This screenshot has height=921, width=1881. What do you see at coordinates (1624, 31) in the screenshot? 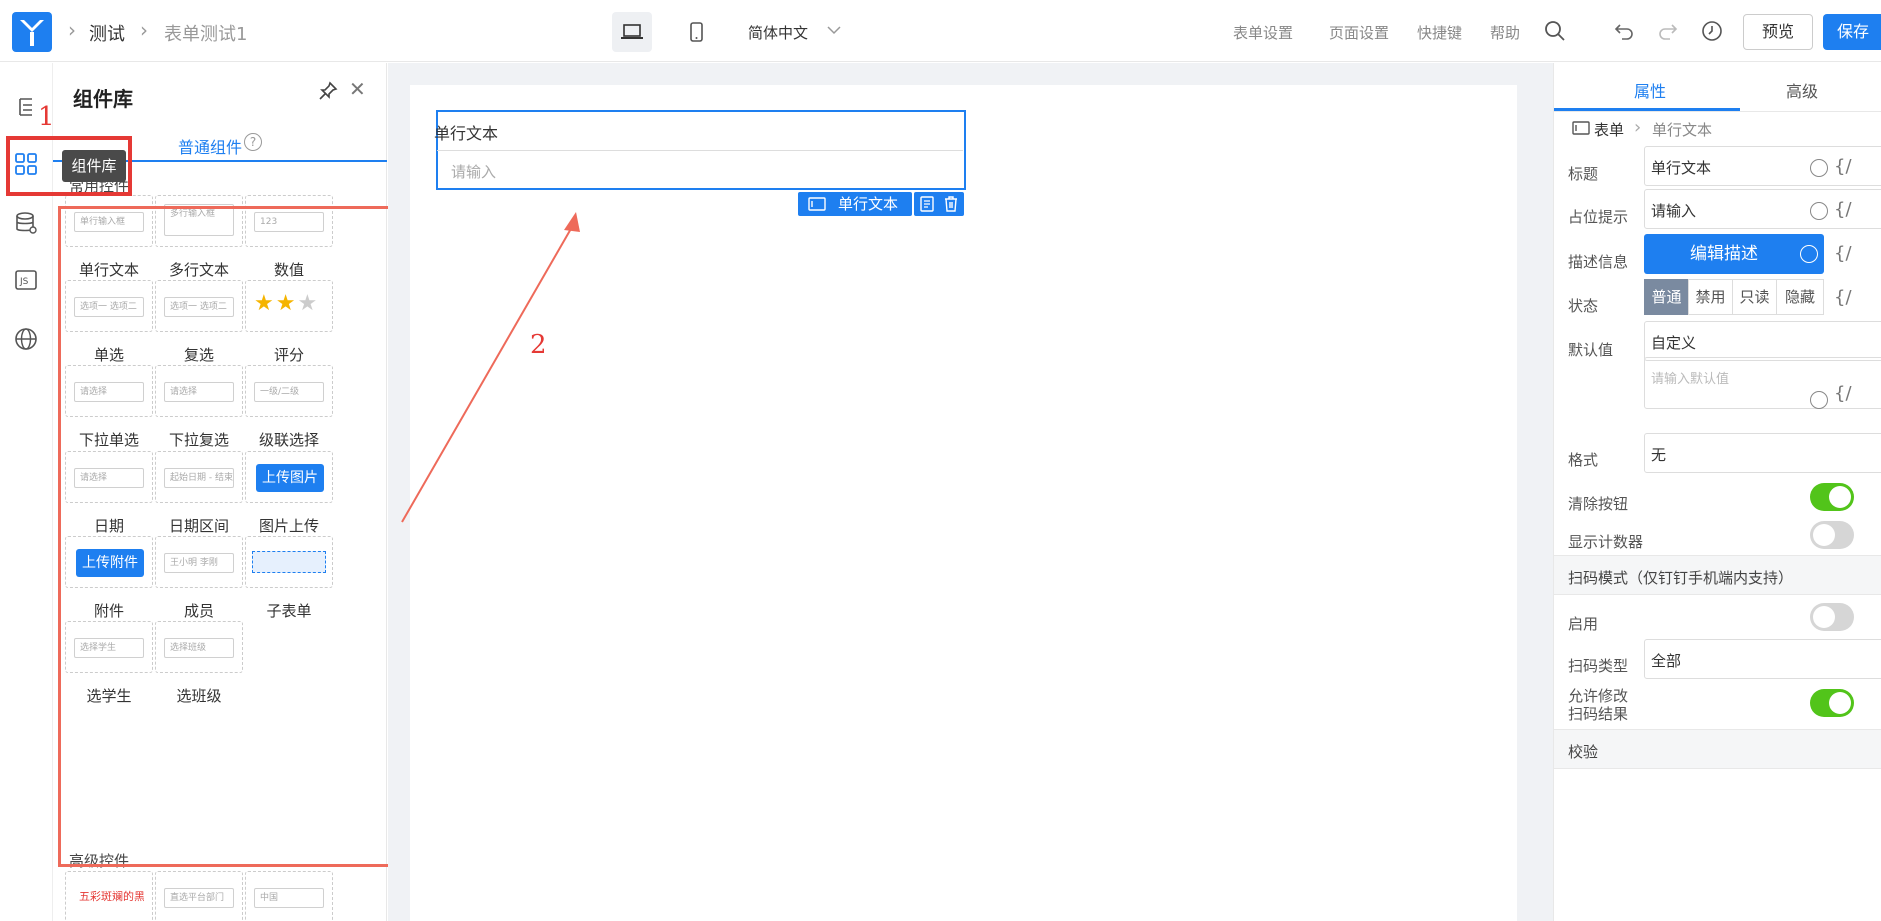
I see `undo-icon` at bounding box center [1624, 31].